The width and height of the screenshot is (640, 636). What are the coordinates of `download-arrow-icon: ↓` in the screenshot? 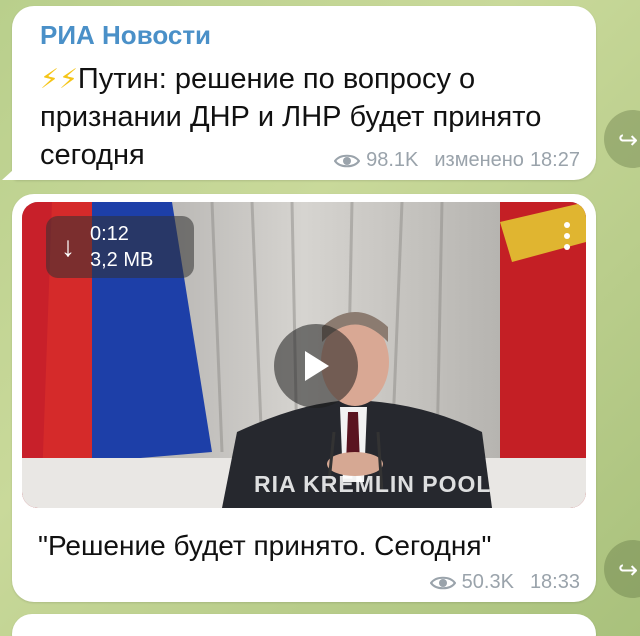 It's located at (68, 246).